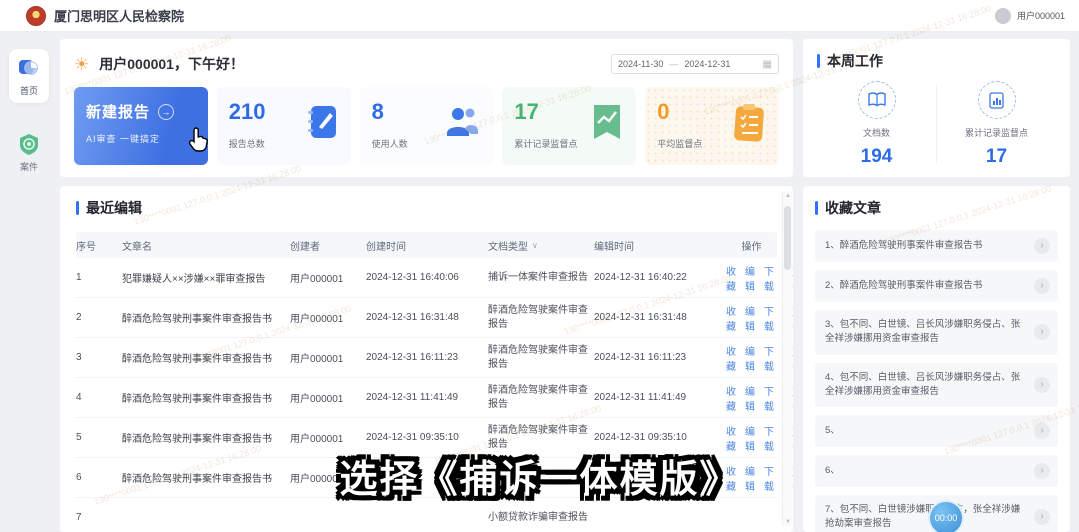  Describe the element at coordinates (996, 100) in the screenshot. I see `doc-chart-icon` at that location.